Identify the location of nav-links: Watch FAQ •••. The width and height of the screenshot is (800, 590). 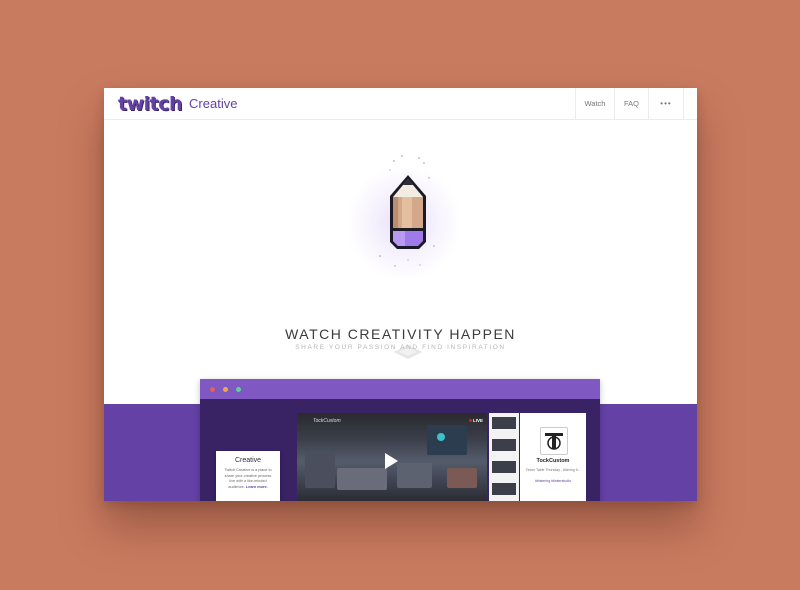
(636, 103).